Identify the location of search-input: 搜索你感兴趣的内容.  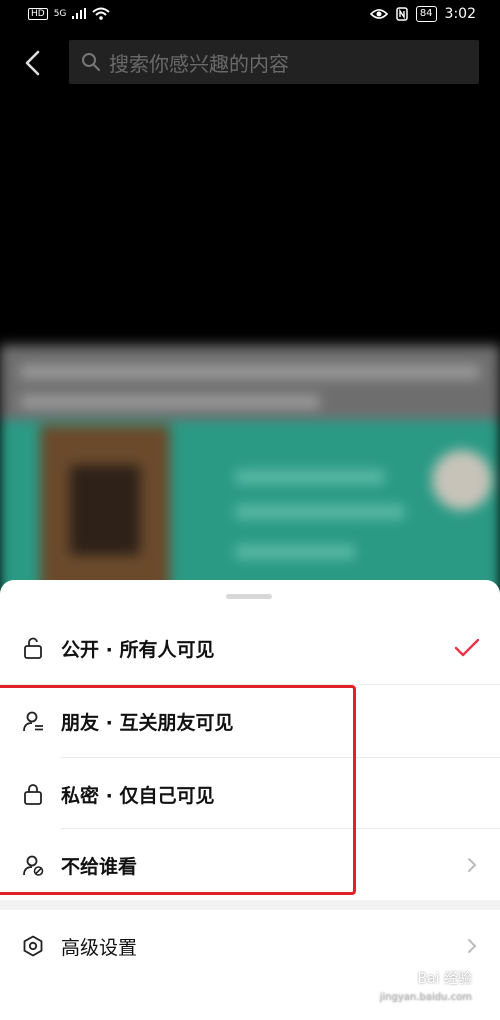
(274, 62).